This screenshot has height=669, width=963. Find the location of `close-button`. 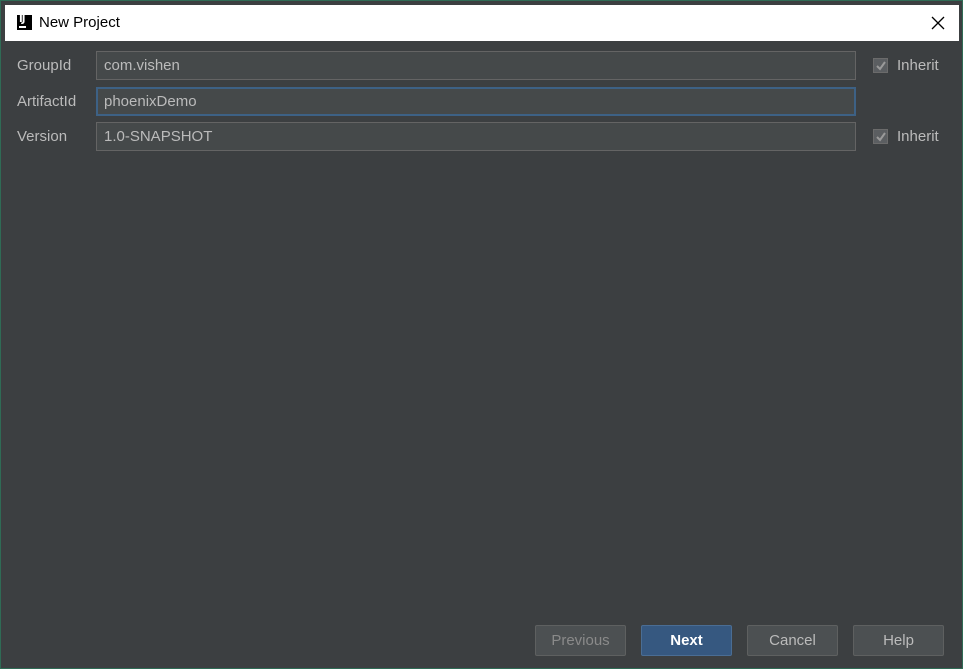

close-button is located at coordinates (938, 23).